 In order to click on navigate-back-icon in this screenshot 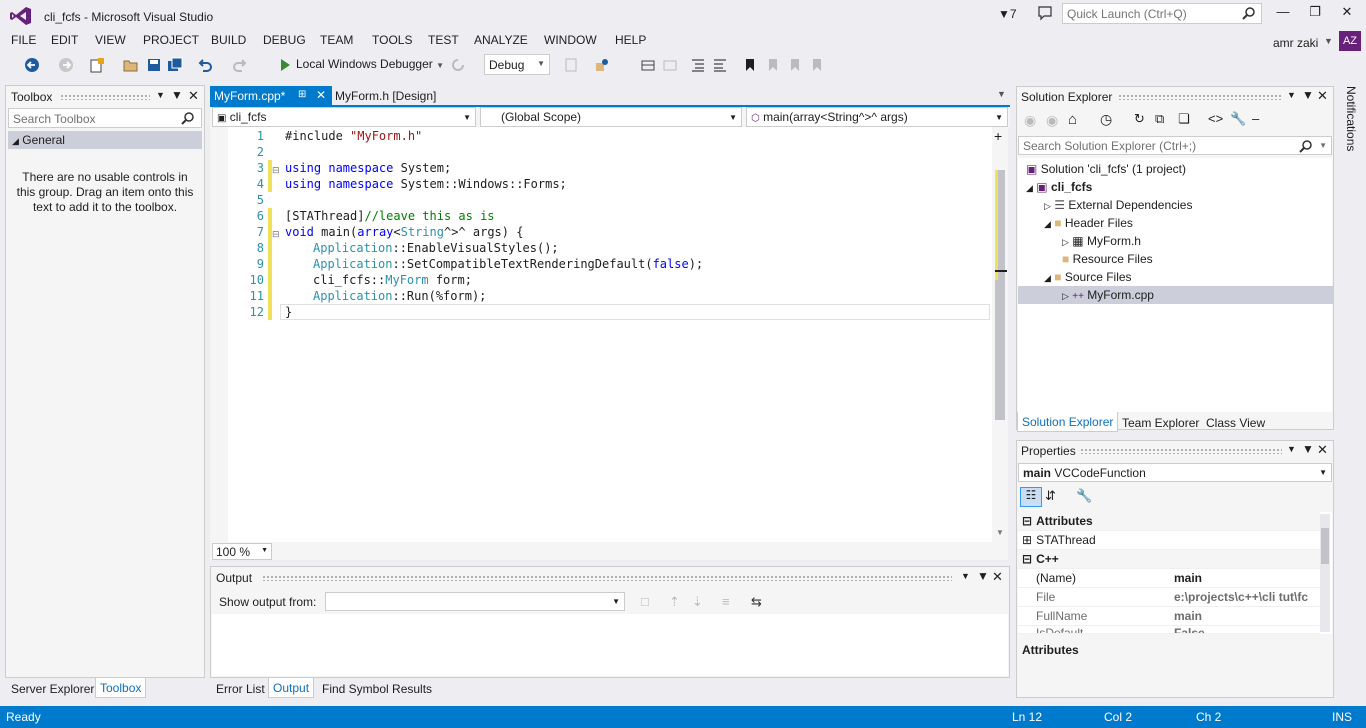, I will do `click(32, 65)`.